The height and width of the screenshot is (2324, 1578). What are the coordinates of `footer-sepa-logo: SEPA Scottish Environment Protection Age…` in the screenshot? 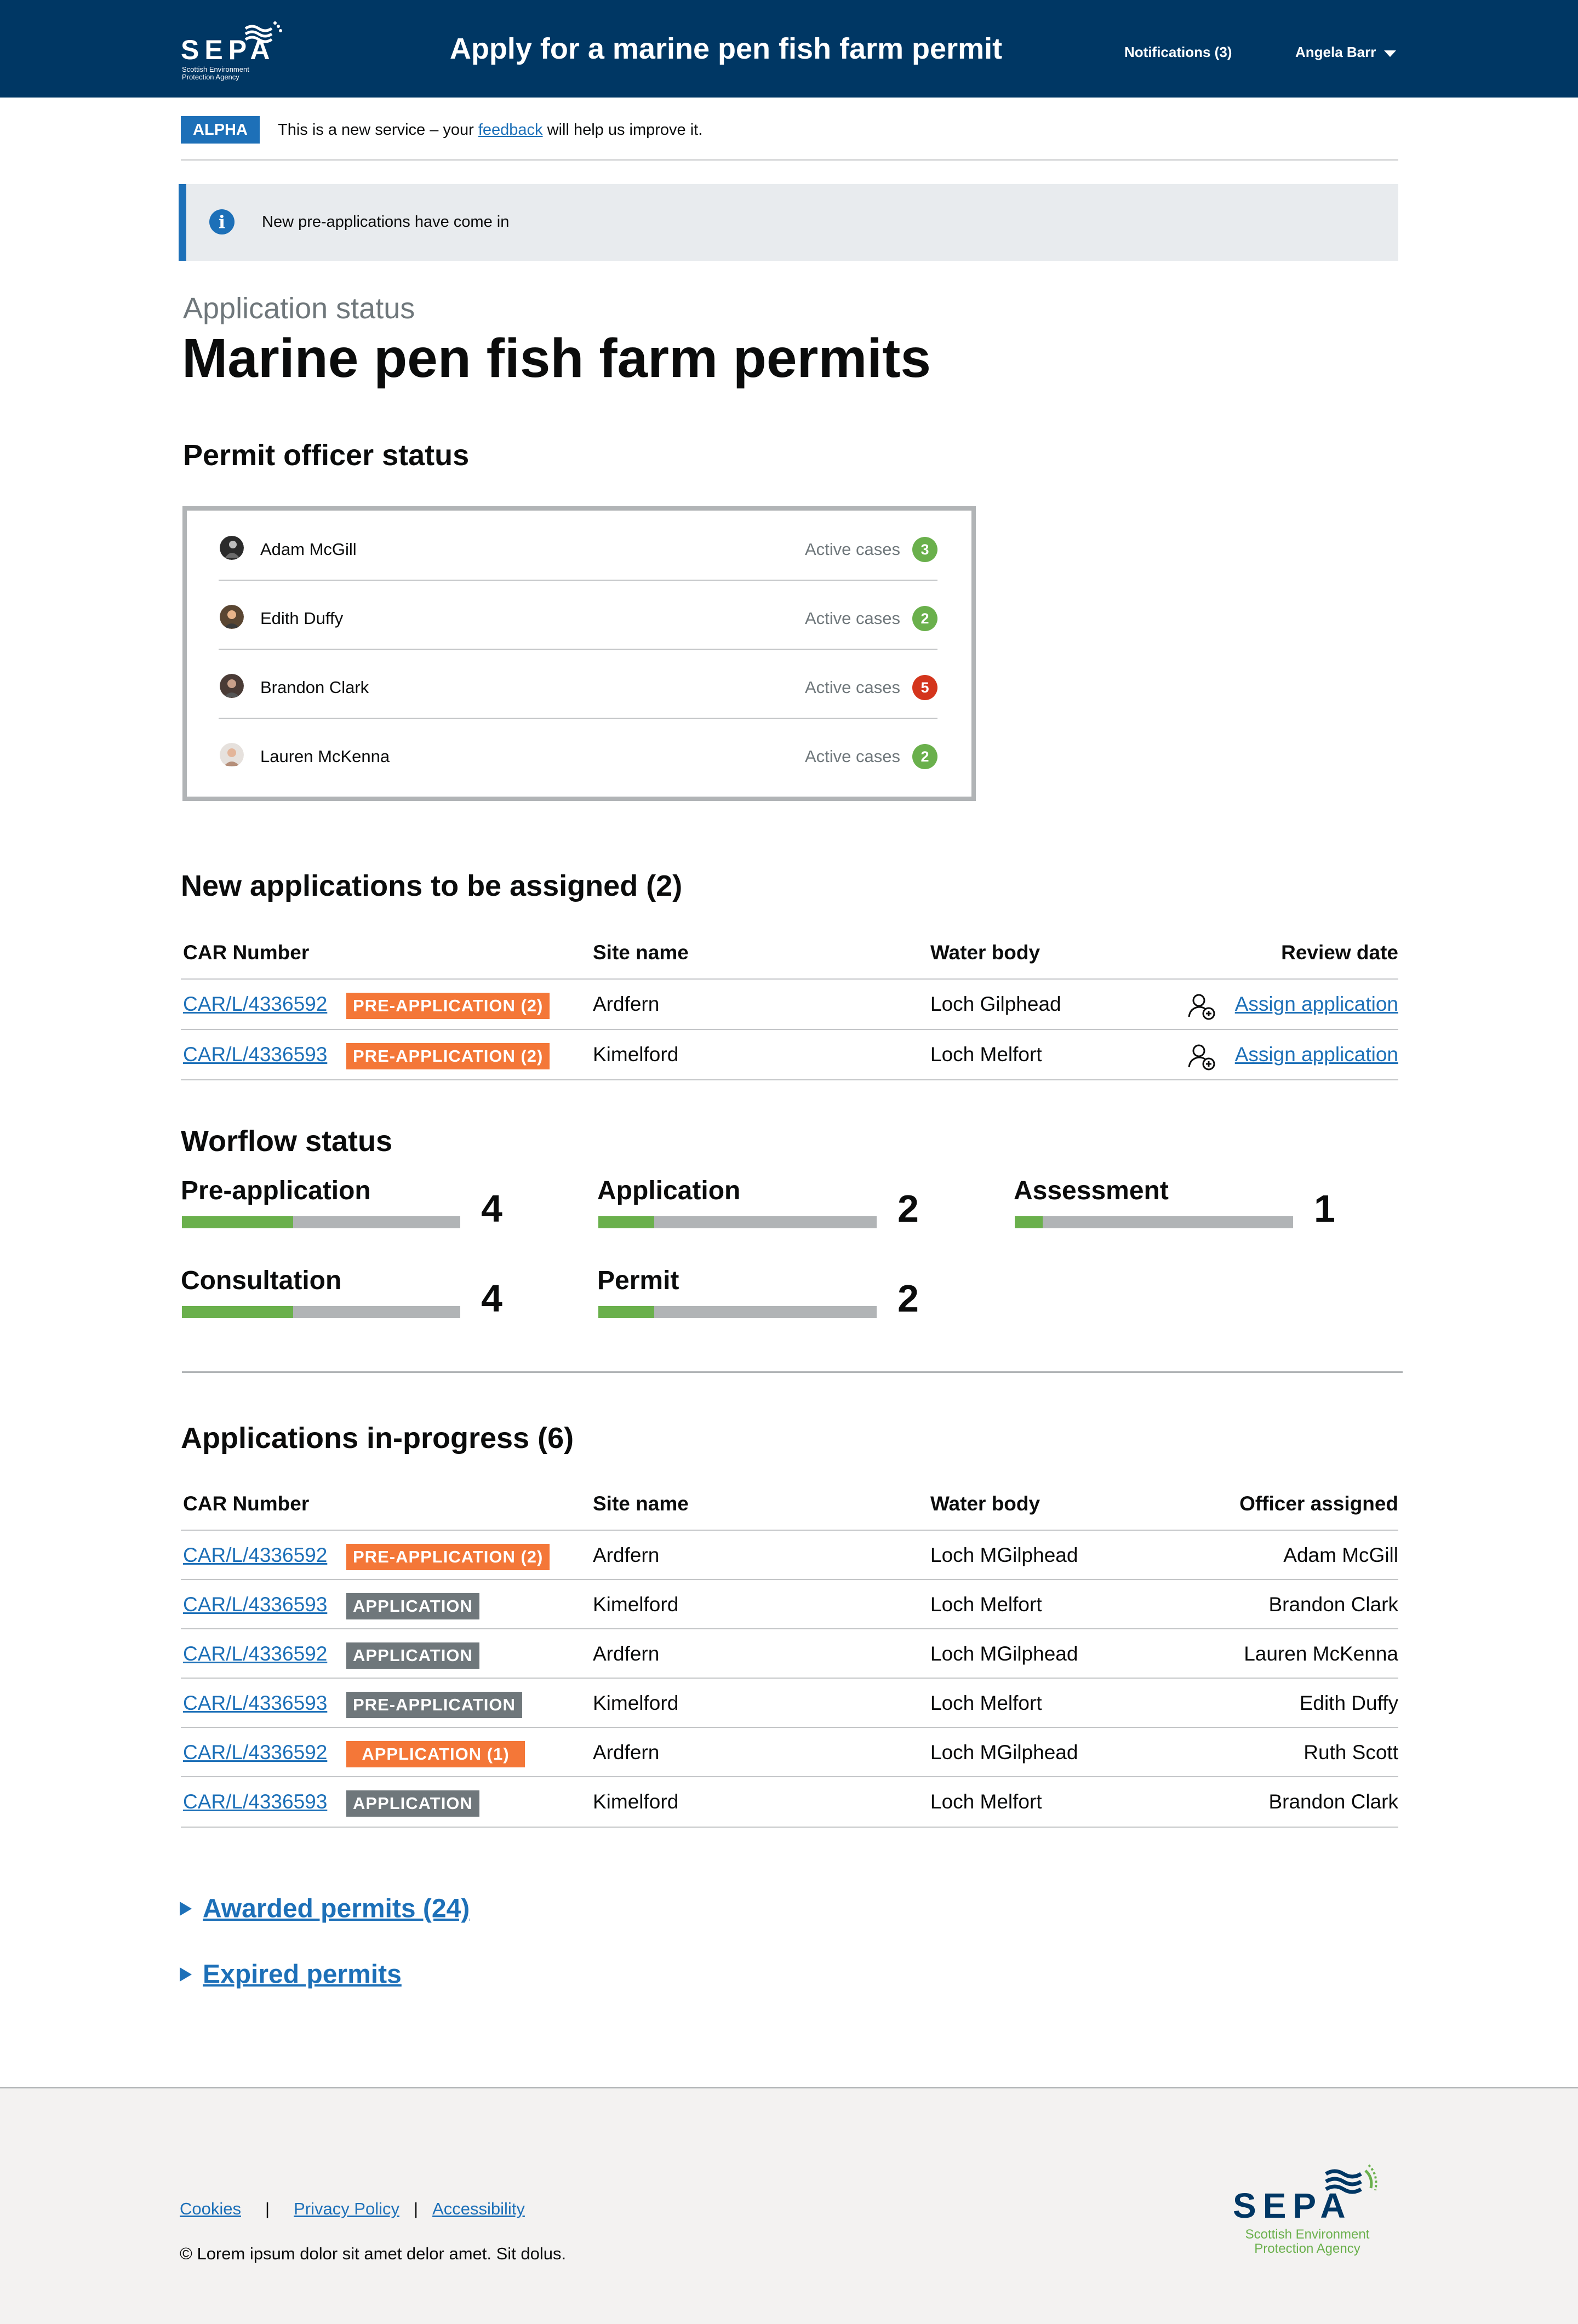 It's located at (1318, 2209).